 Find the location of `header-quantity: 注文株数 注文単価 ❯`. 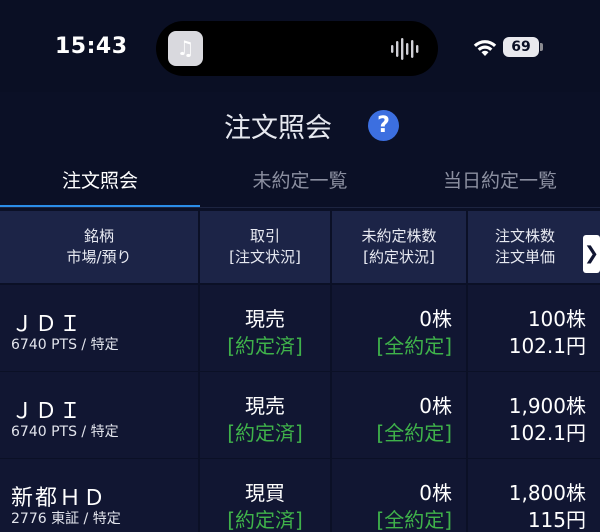

header-quantity: 注文株数 注文単価 ❯ is located at coordinates (534, 247).